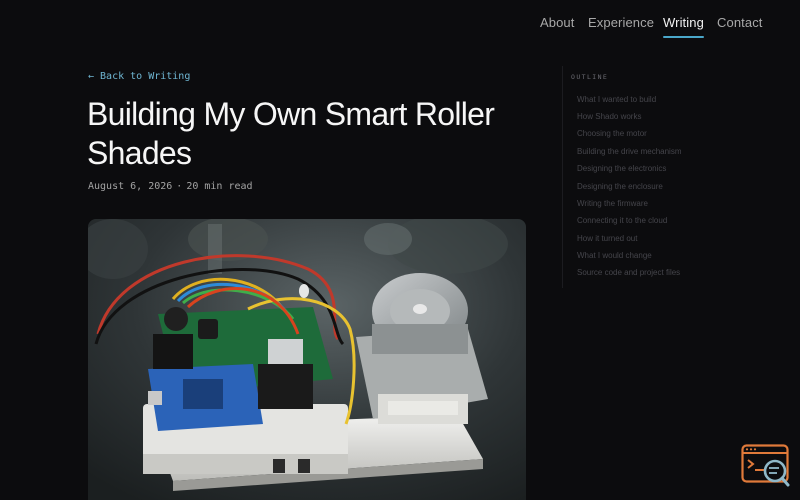 This screenshot has width=800, height=500. What do you see at coordinates (629, 151) in the screenshot?
I see `outline-item: Building the drive mechanism` at bounding box center [629, 151].